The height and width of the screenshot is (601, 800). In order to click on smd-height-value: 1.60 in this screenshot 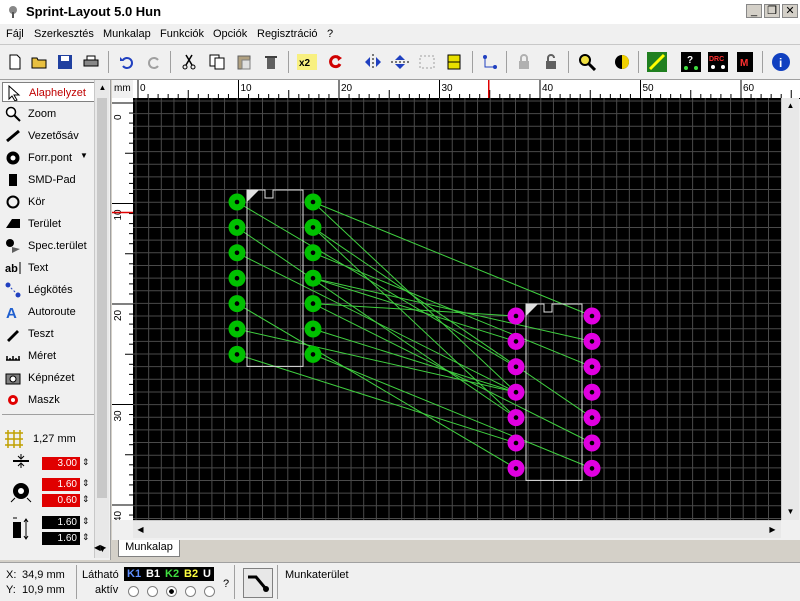, I will do `click(61, 538)`.